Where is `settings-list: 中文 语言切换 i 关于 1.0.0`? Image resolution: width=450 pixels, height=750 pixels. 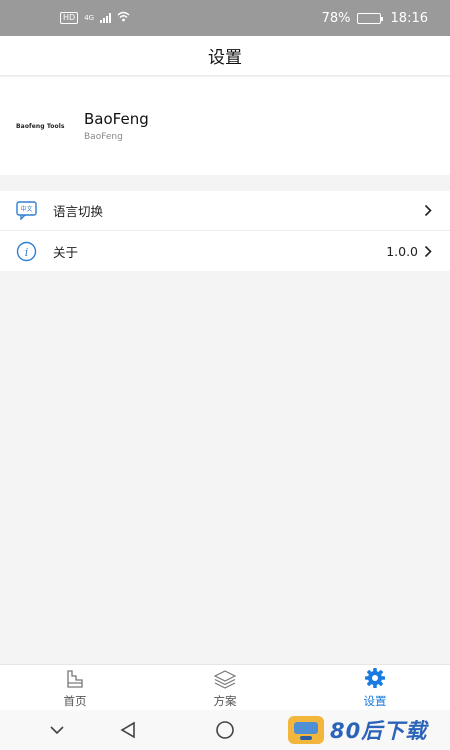 settings-list: 中文 语言切换 i 关于 1.0.0 is located at coordinates (225, 231).